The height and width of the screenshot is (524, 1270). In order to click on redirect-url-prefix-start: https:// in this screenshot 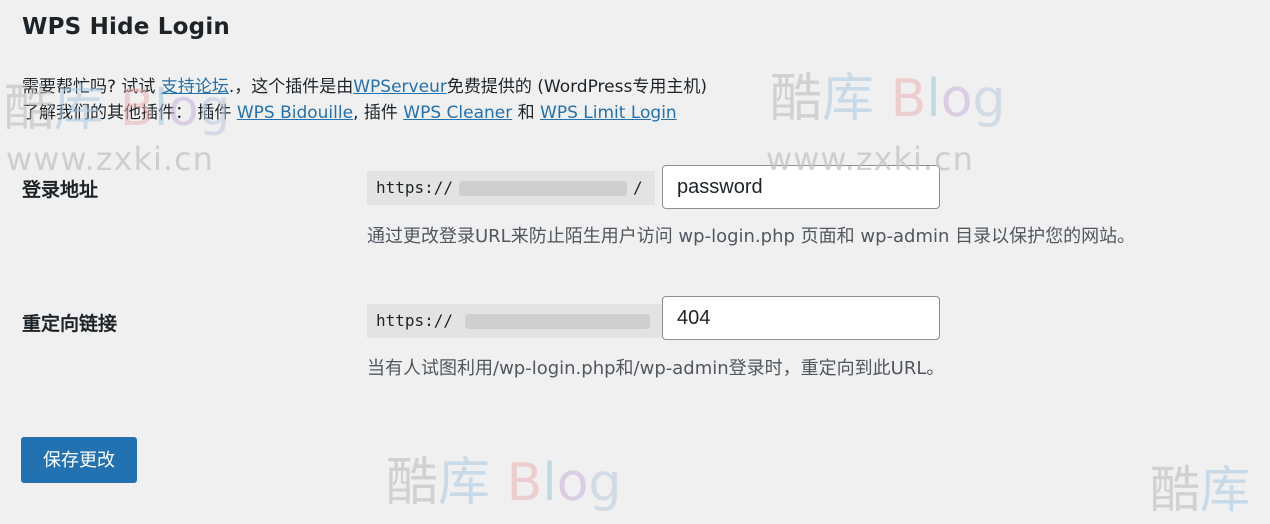, I will do `click(415, 320)`.